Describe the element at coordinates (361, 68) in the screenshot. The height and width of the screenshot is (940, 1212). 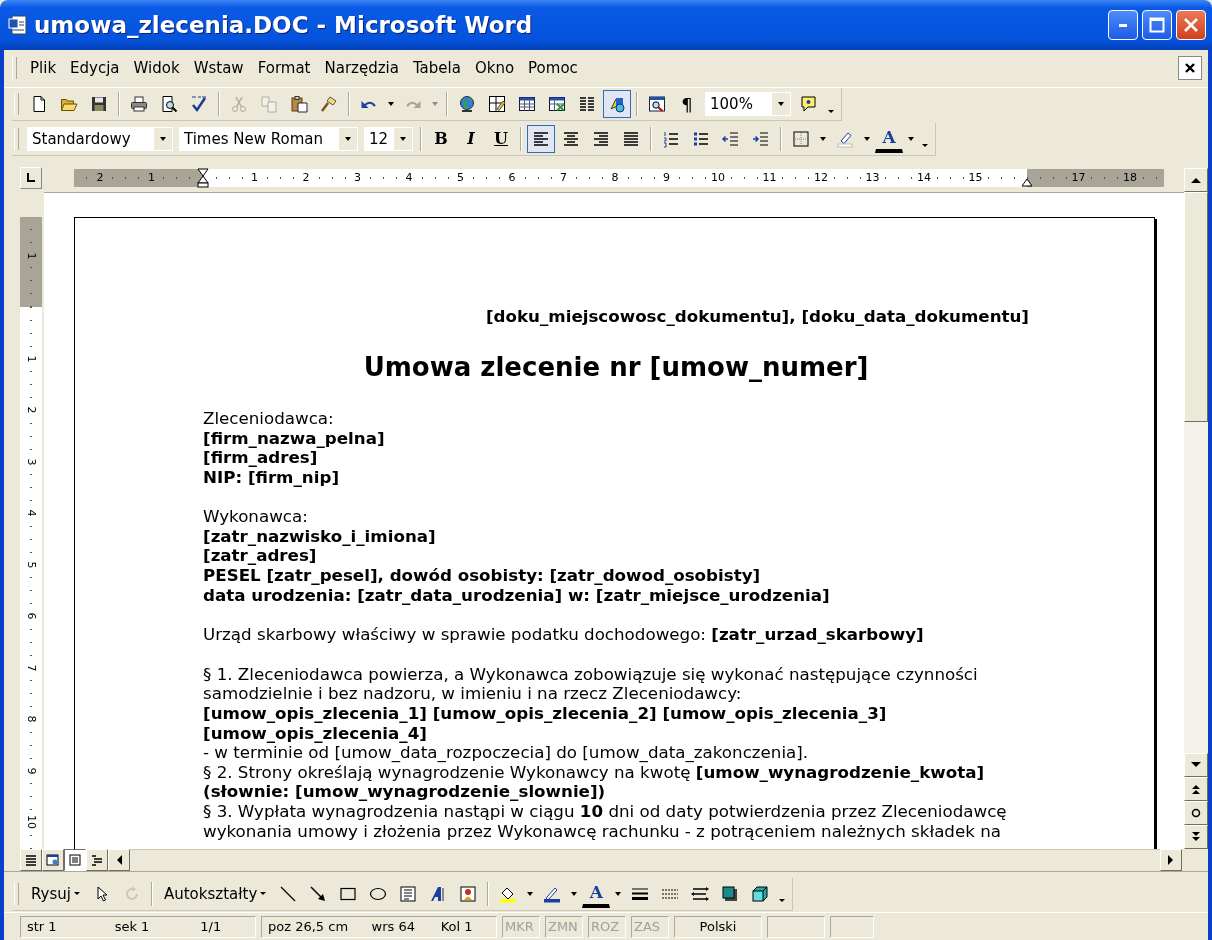
I see `menu-item: Narzędzia` at that location.